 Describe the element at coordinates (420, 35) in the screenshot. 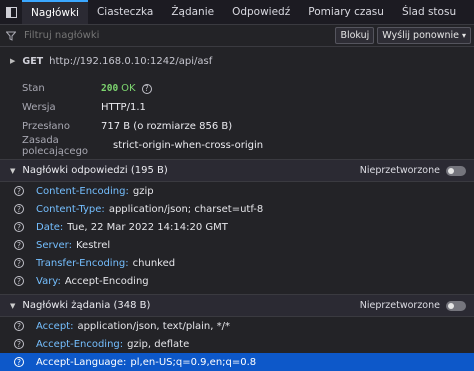

I see `resend-label: Wyślij ponownie` at that location.